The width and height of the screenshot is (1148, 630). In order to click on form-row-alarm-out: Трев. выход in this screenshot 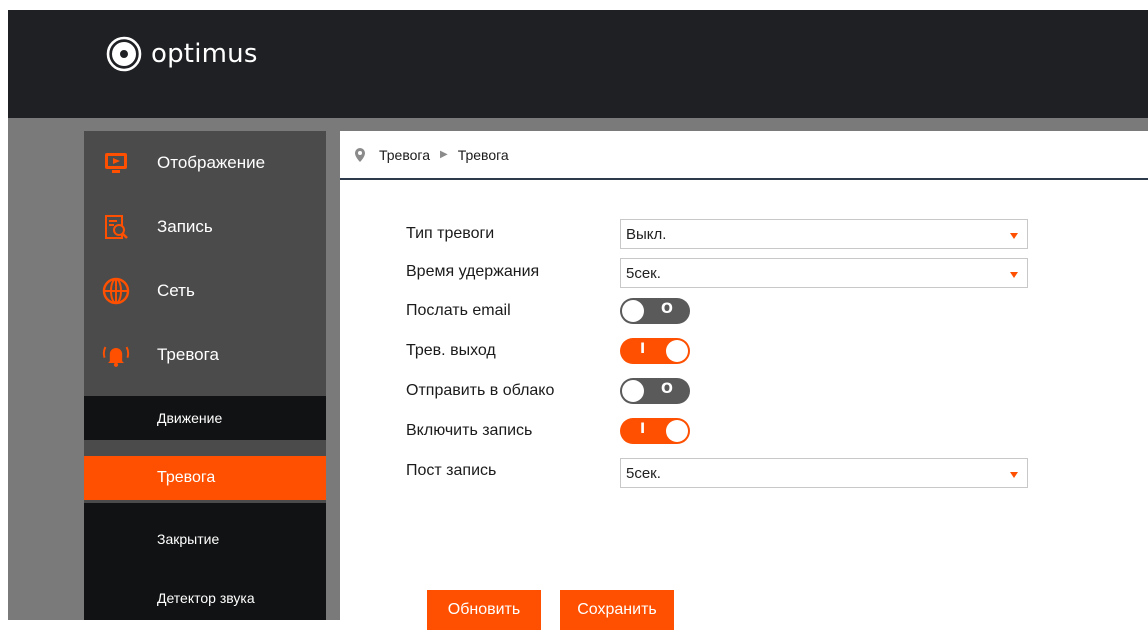, I will do `click(451, 351)`.